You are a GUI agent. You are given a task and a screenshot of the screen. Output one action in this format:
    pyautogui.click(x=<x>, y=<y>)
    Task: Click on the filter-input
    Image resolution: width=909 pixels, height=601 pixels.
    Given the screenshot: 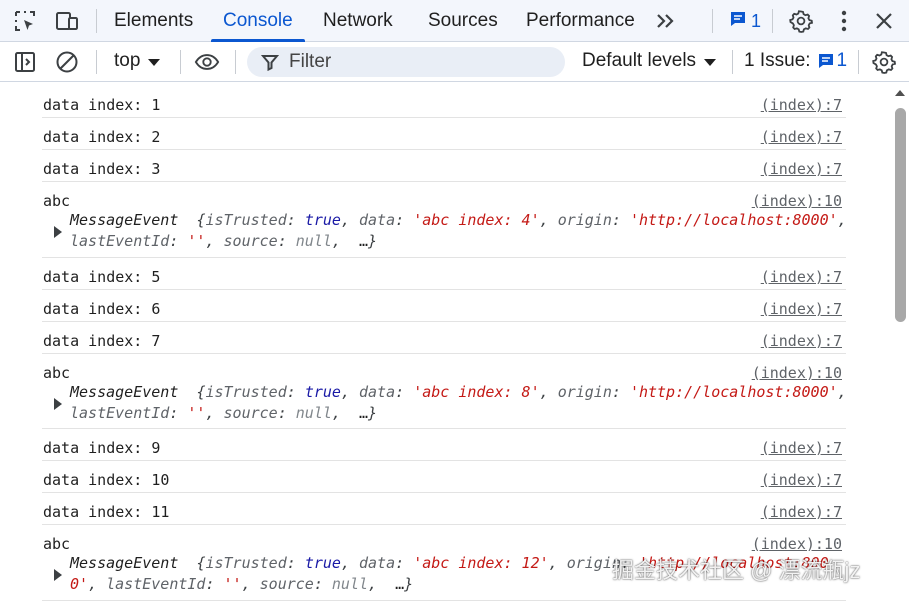 What is the action you would take?
    pyautogui.click(x=419, y=62)
    